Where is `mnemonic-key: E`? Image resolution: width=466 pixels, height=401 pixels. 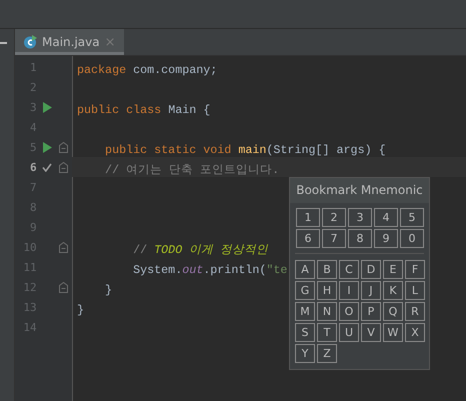
mnemonic-key: E is located at coordinates (393, 269).